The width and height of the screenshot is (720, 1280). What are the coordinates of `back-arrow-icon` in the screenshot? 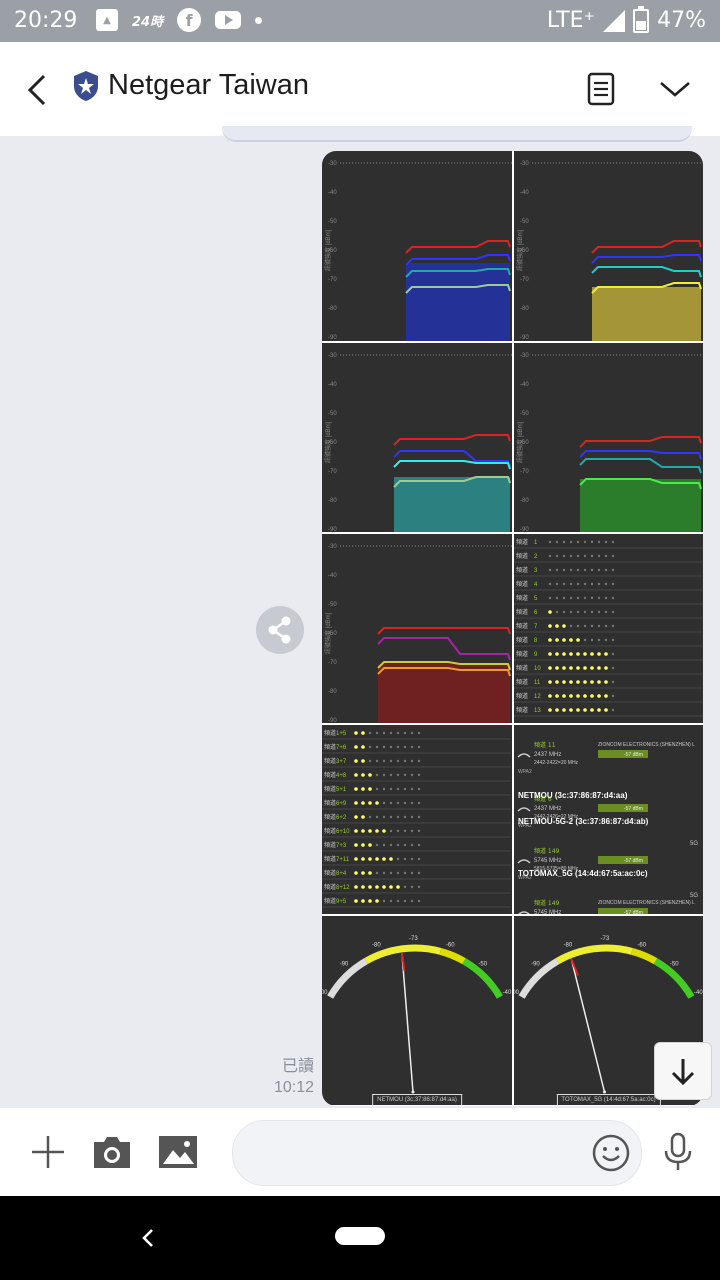 It's located at (42, 90).